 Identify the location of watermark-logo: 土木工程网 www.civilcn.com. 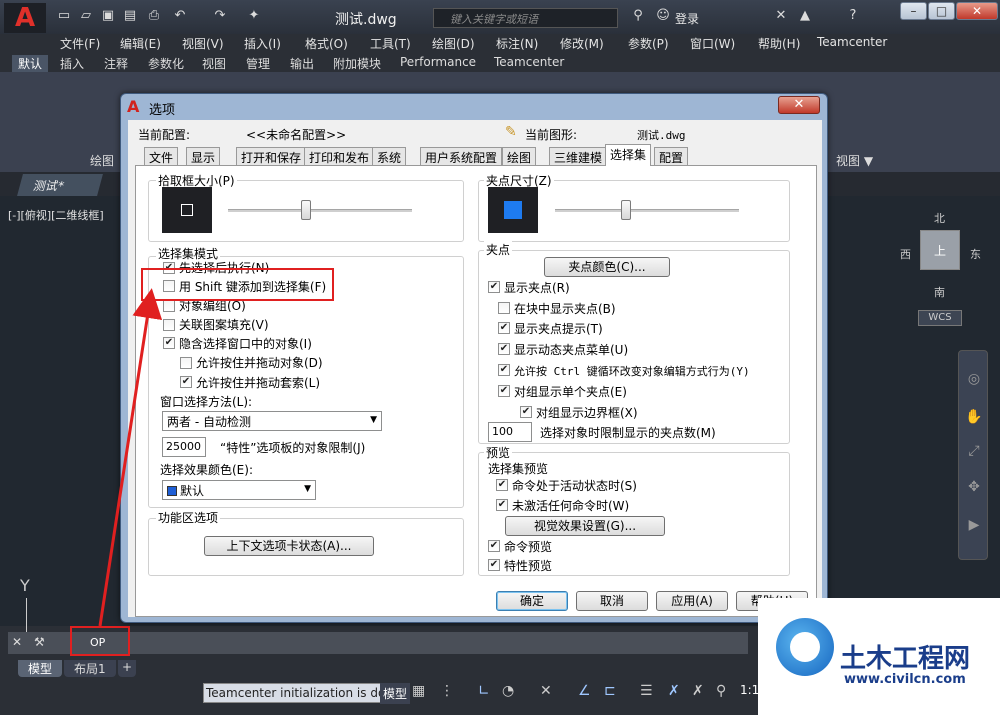
(879, 656).